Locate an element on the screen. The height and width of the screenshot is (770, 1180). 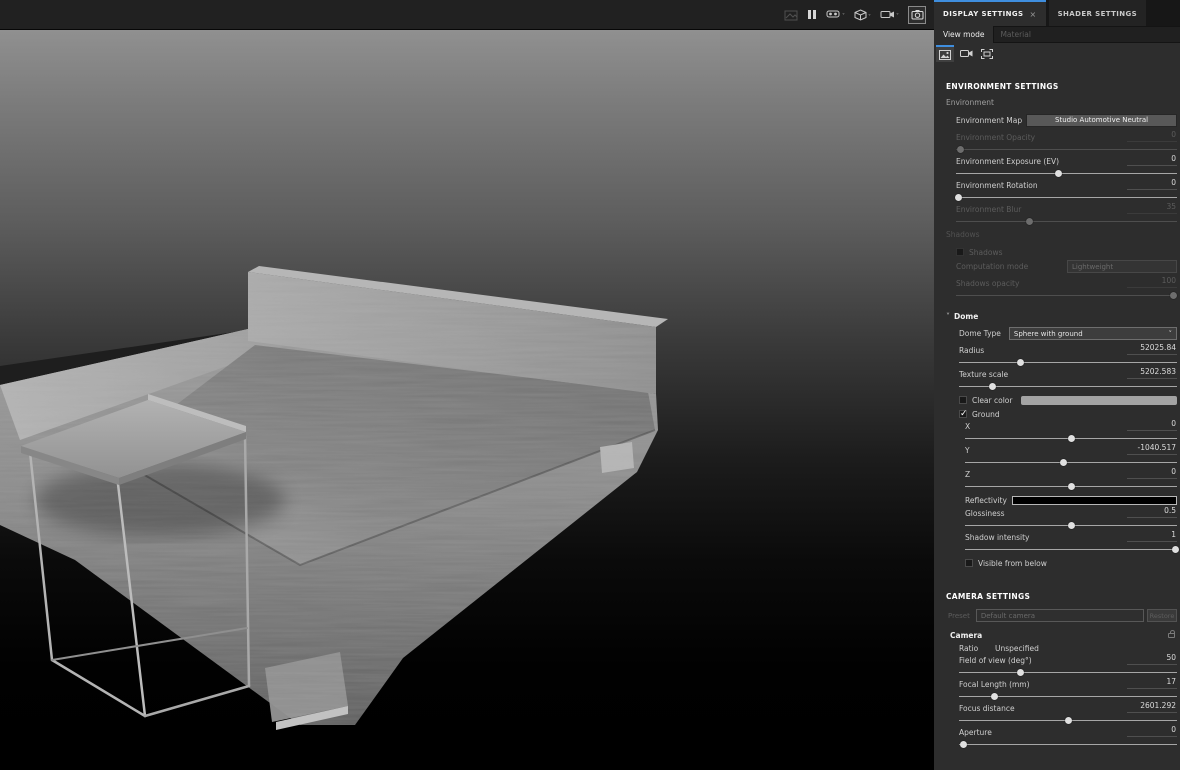
dropdown-dome-type: Dome Type Sphere with ground ˅ is located at coordinates (1057, 333).